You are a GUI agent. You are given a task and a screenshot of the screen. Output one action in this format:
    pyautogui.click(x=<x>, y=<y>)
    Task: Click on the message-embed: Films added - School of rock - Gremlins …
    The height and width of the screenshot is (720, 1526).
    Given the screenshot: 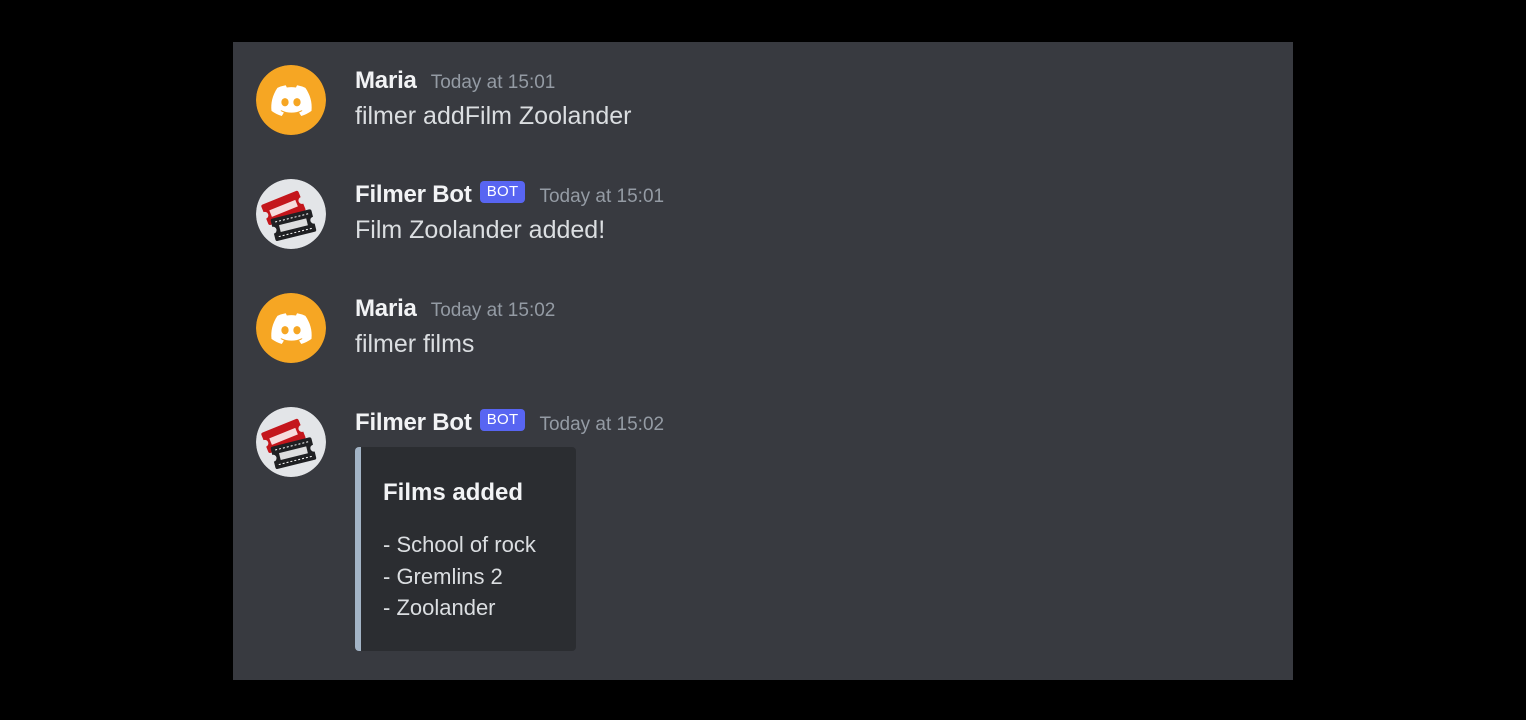 What is the action you would take?
    pyautogui.click(x=465, y=549)
    